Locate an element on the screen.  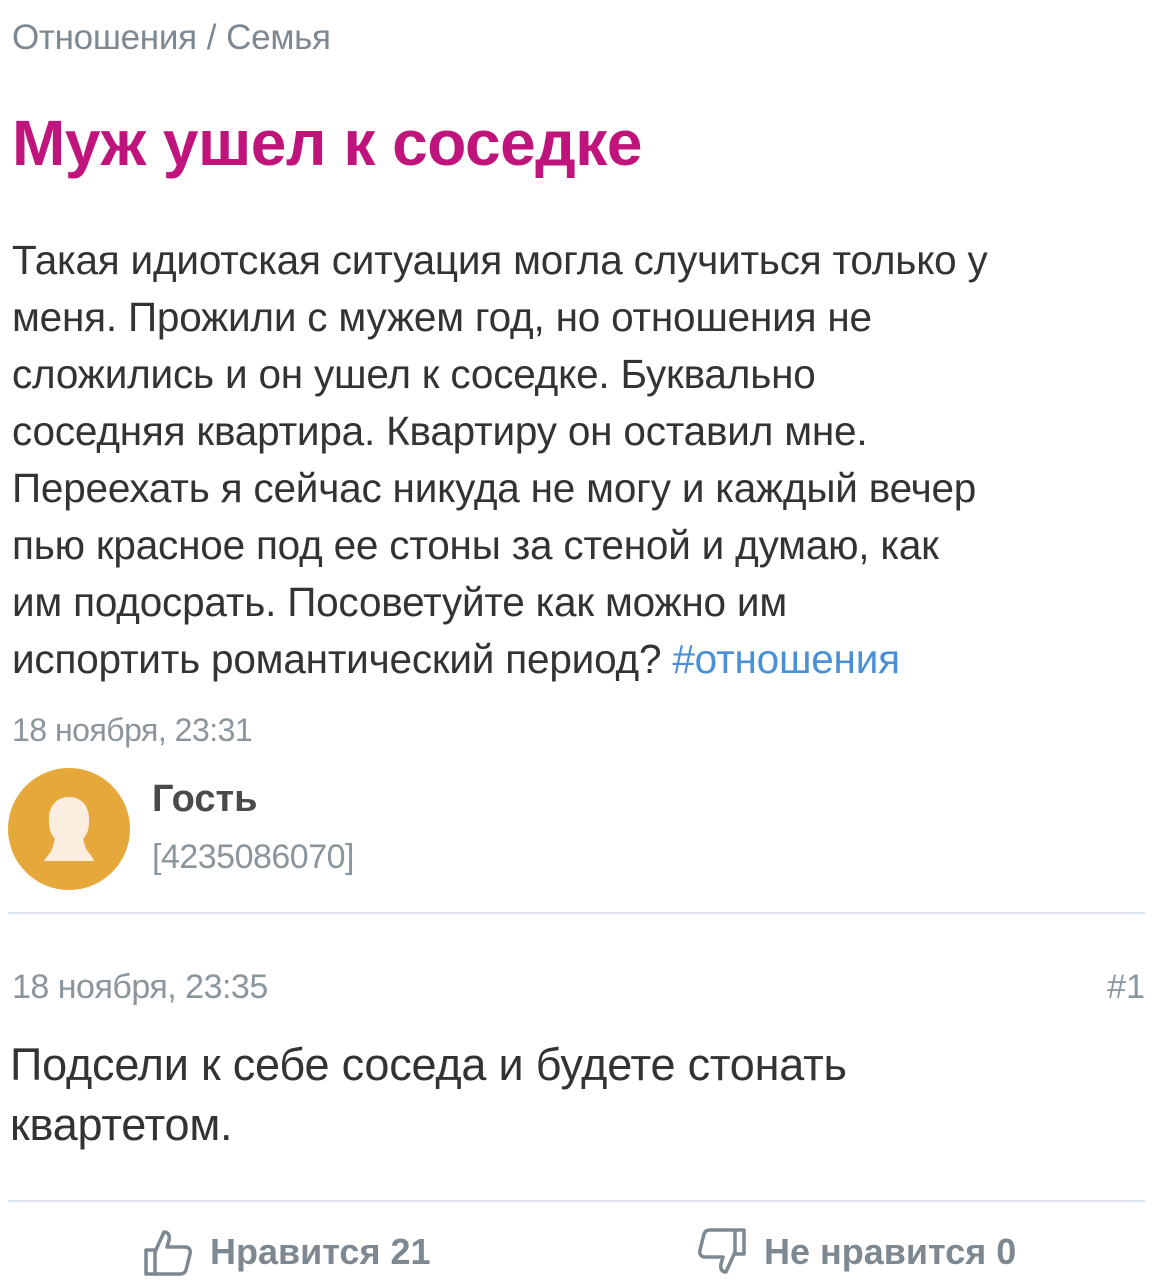
post-body-line: испортить романтический период? is located at coordinates (337, 659).